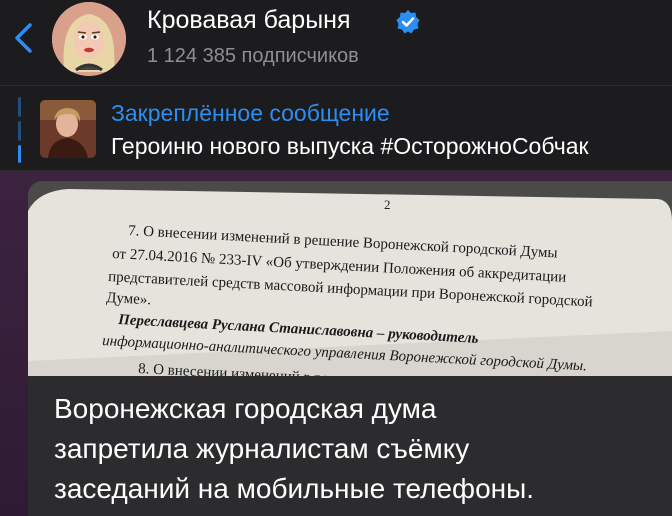 Image resolution: width=672 pixels, height=516 pixels. Describe the element at coordinates (350, 146) in the screenshot. I see `pinned-preview-text: Героиню нового выпуска #ОсторожноСобчак` at that location.